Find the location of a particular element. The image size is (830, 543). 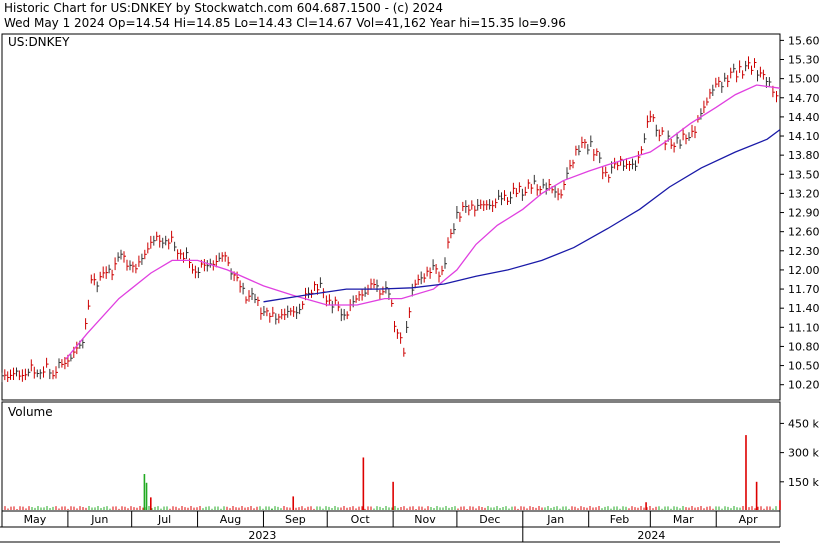

month-label: May is located at coordinates (35, 519).